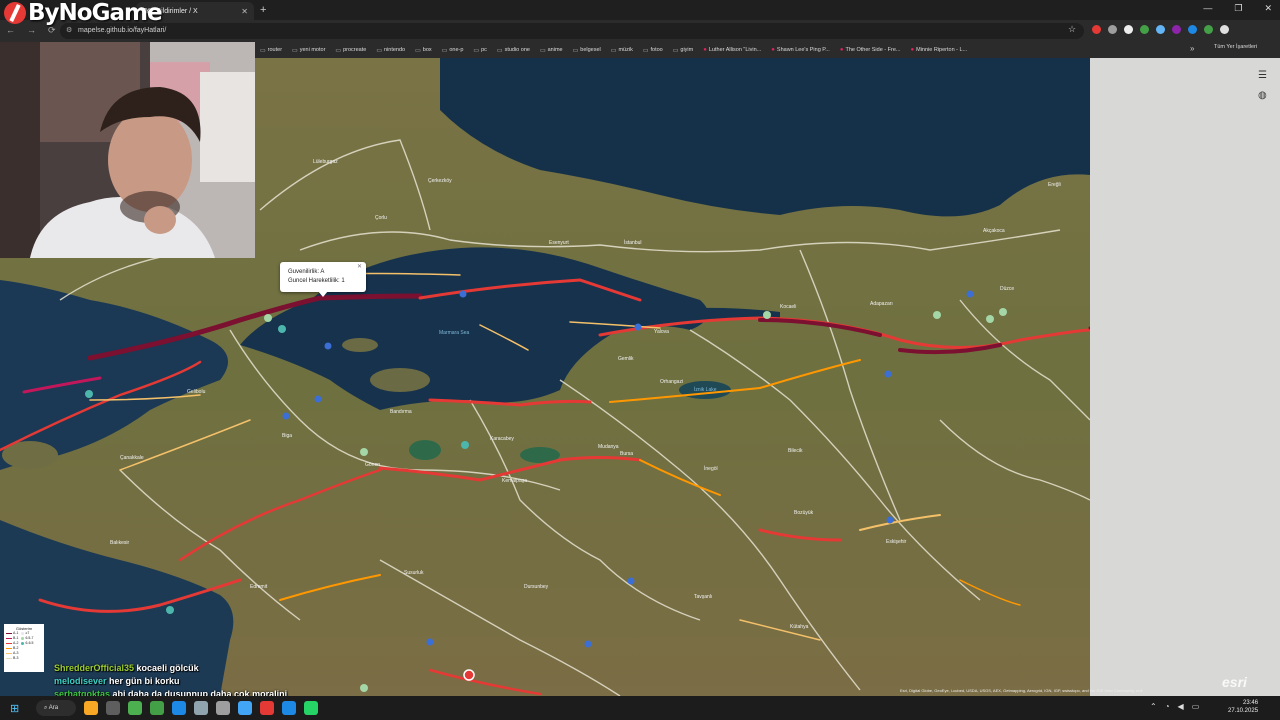 The image size is (1280, 720). Describe the element at coordinates (350, 50) in the screenshot. I see `bookmark-item: ▭ procreate` at that location.